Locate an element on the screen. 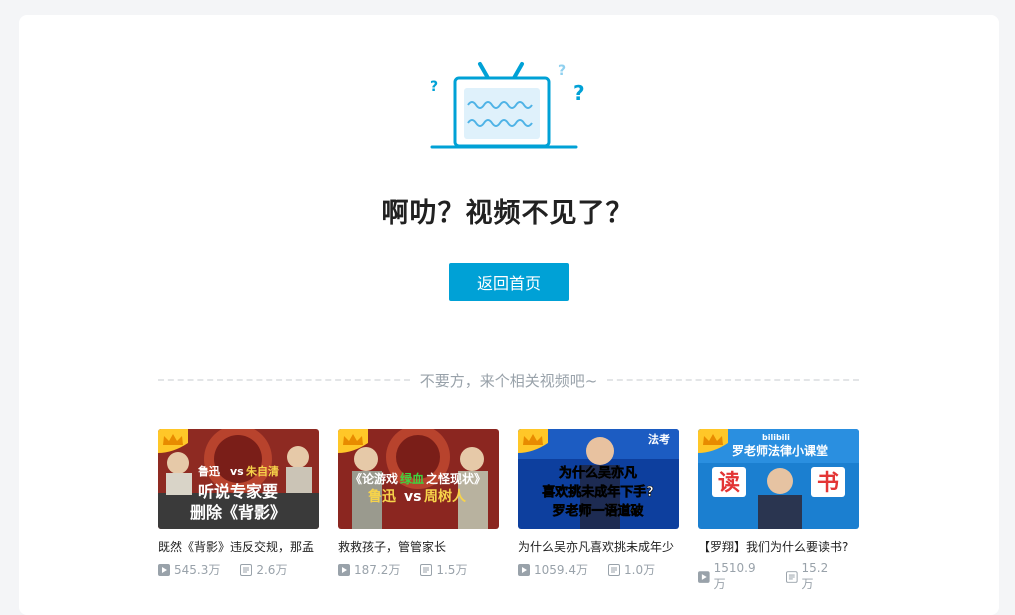  play-count: 1059.4万 is located at coordinates (553, 569).